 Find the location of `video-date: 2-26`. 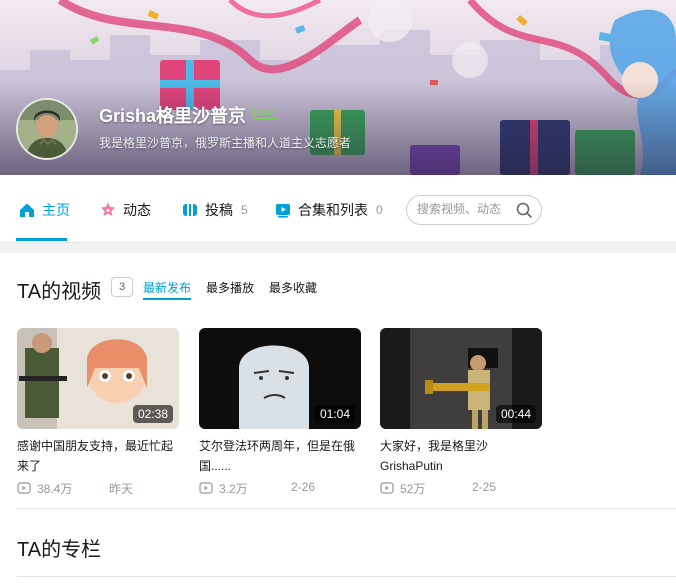

video-date: 2-26 is located at coordinates (303, 487).